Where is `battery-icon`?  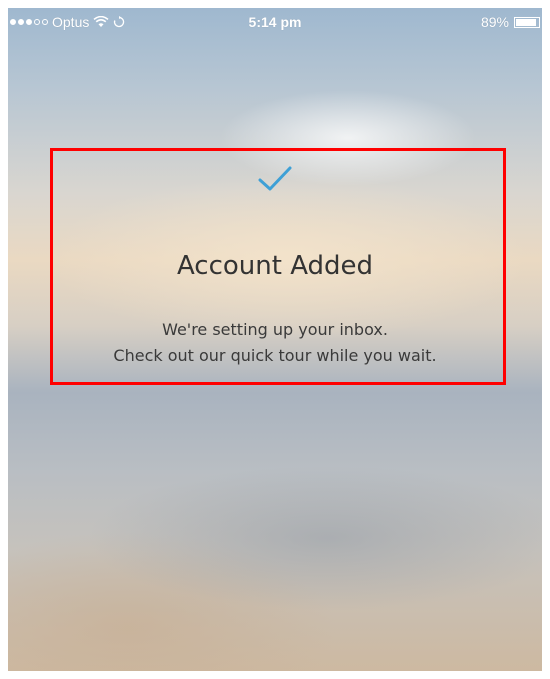 battery-icon is located at coordinates (527, 22).